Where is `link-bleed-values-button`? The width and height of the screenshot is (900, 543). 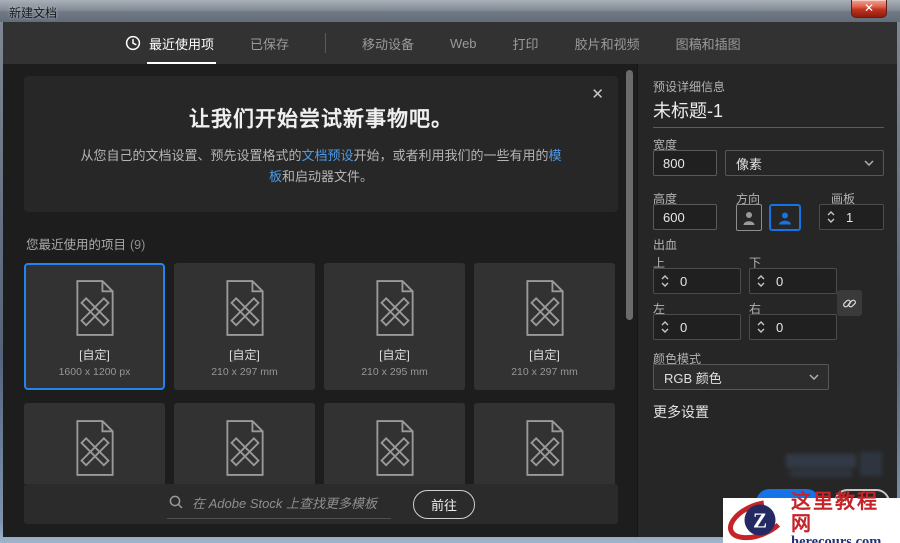
link-bleed-values-button is located at coordinates (849, 303).